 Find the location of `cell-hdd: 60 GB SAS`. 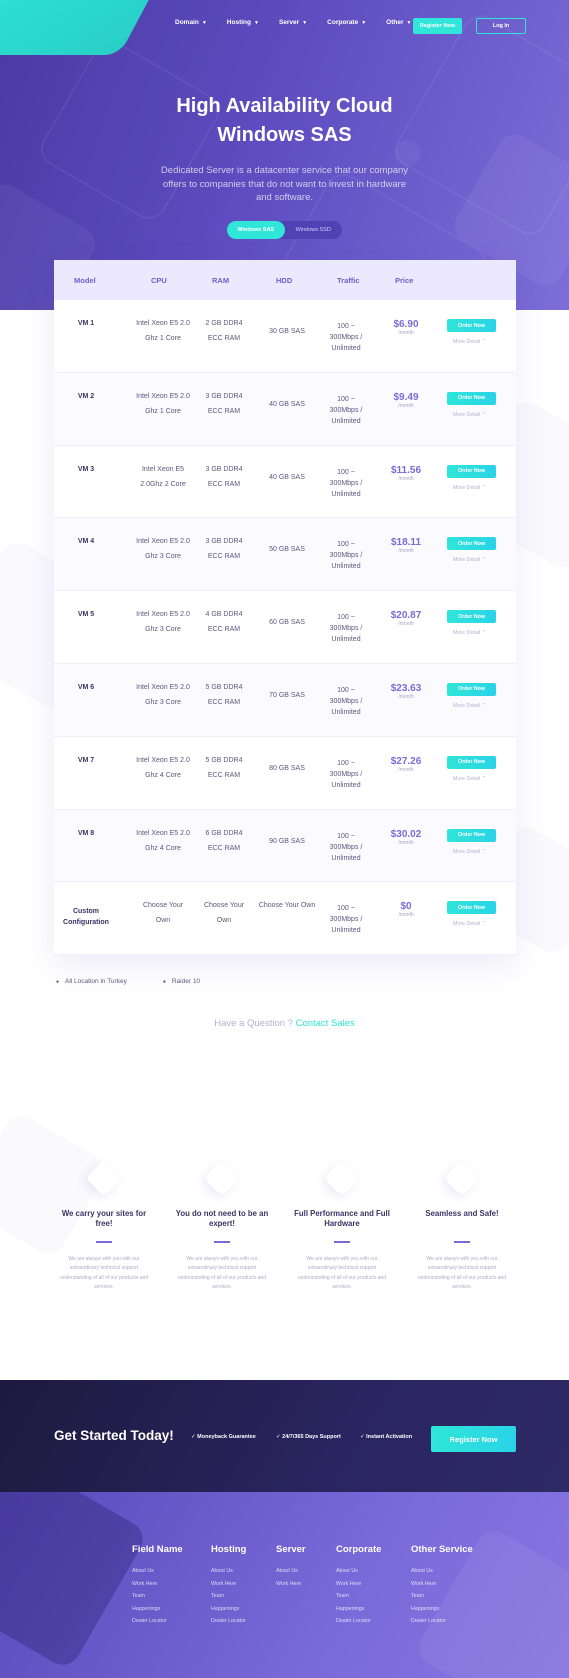

cell-hdd: 60 GB SAS is located at coordinates (287, 623).